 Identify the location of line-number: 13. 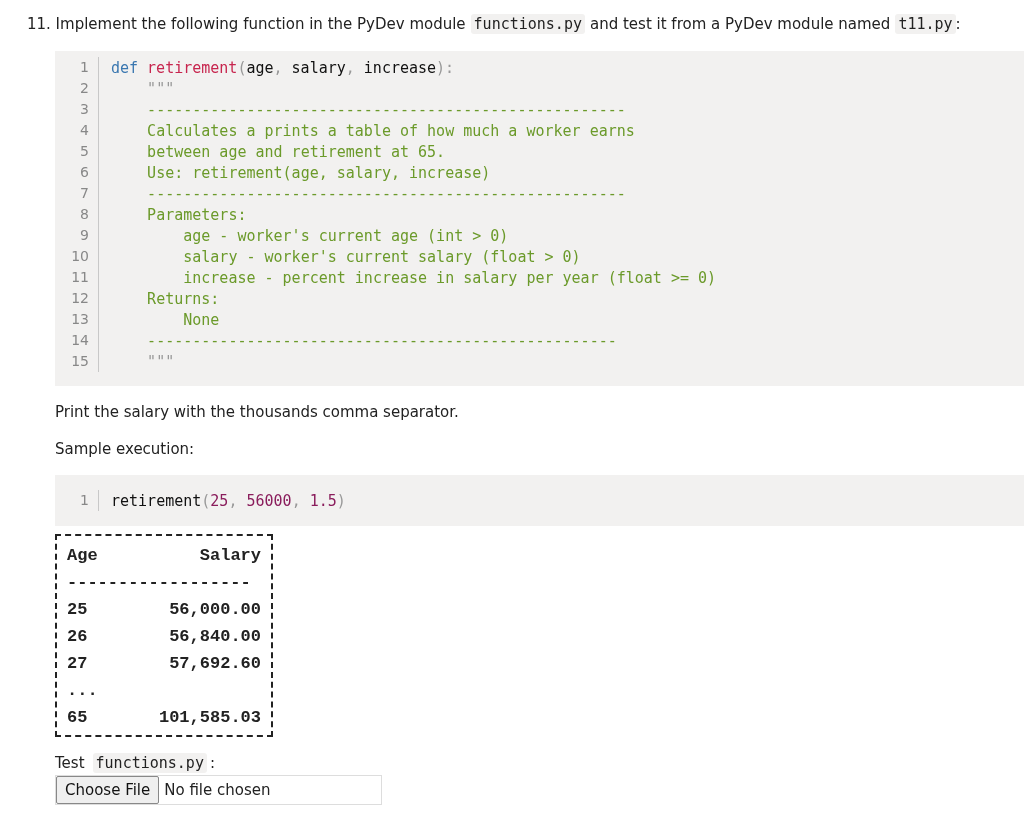
(77, 319).